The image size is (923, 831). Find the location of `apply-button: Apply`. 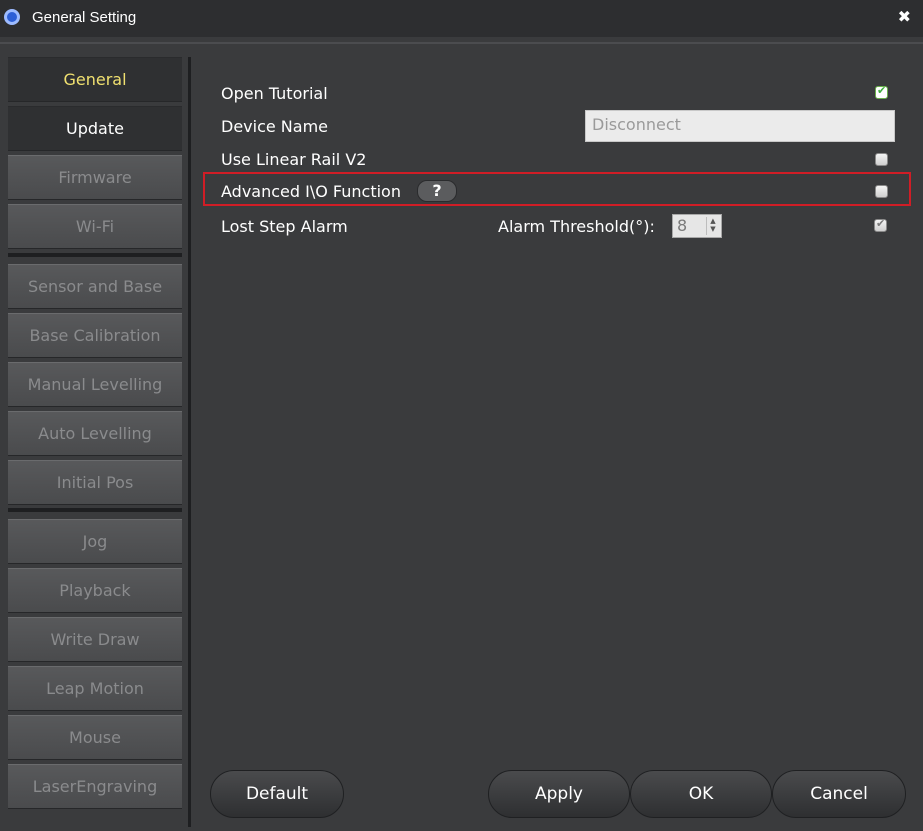

apply-button: Apply is located at coordinates (559, 794).